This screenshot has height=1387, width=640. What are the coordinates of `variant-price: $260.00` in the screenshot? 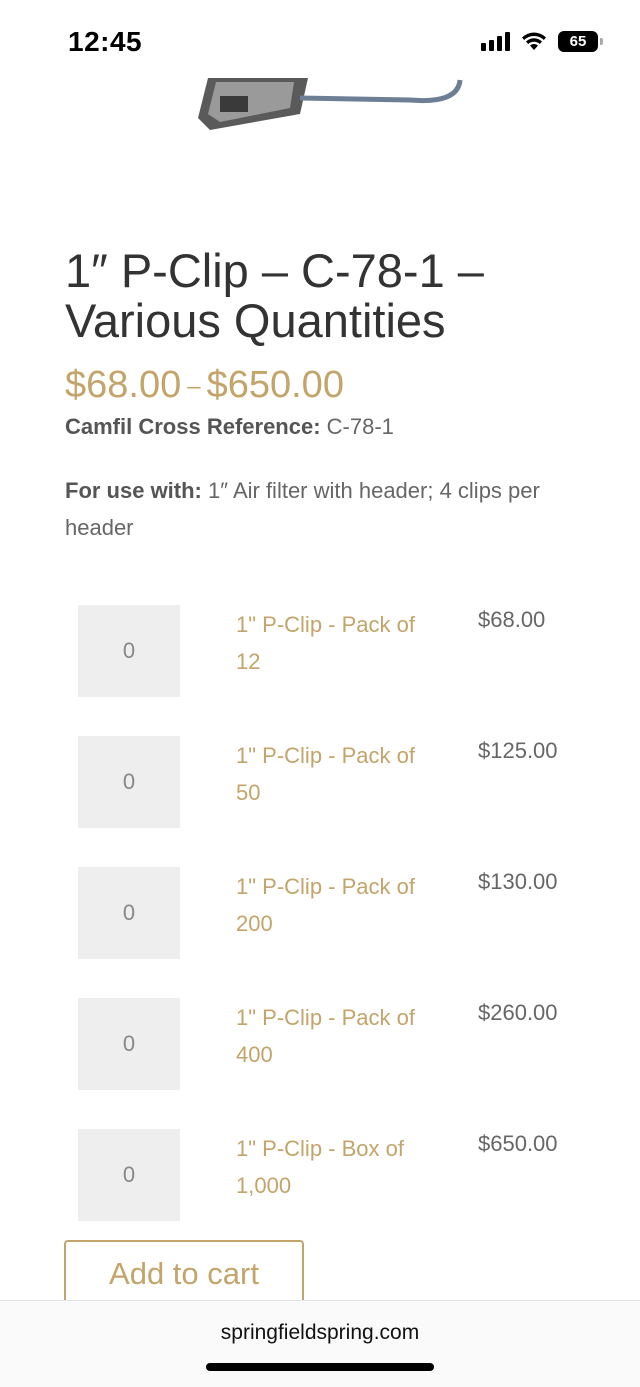 It's located at (518, 1012).